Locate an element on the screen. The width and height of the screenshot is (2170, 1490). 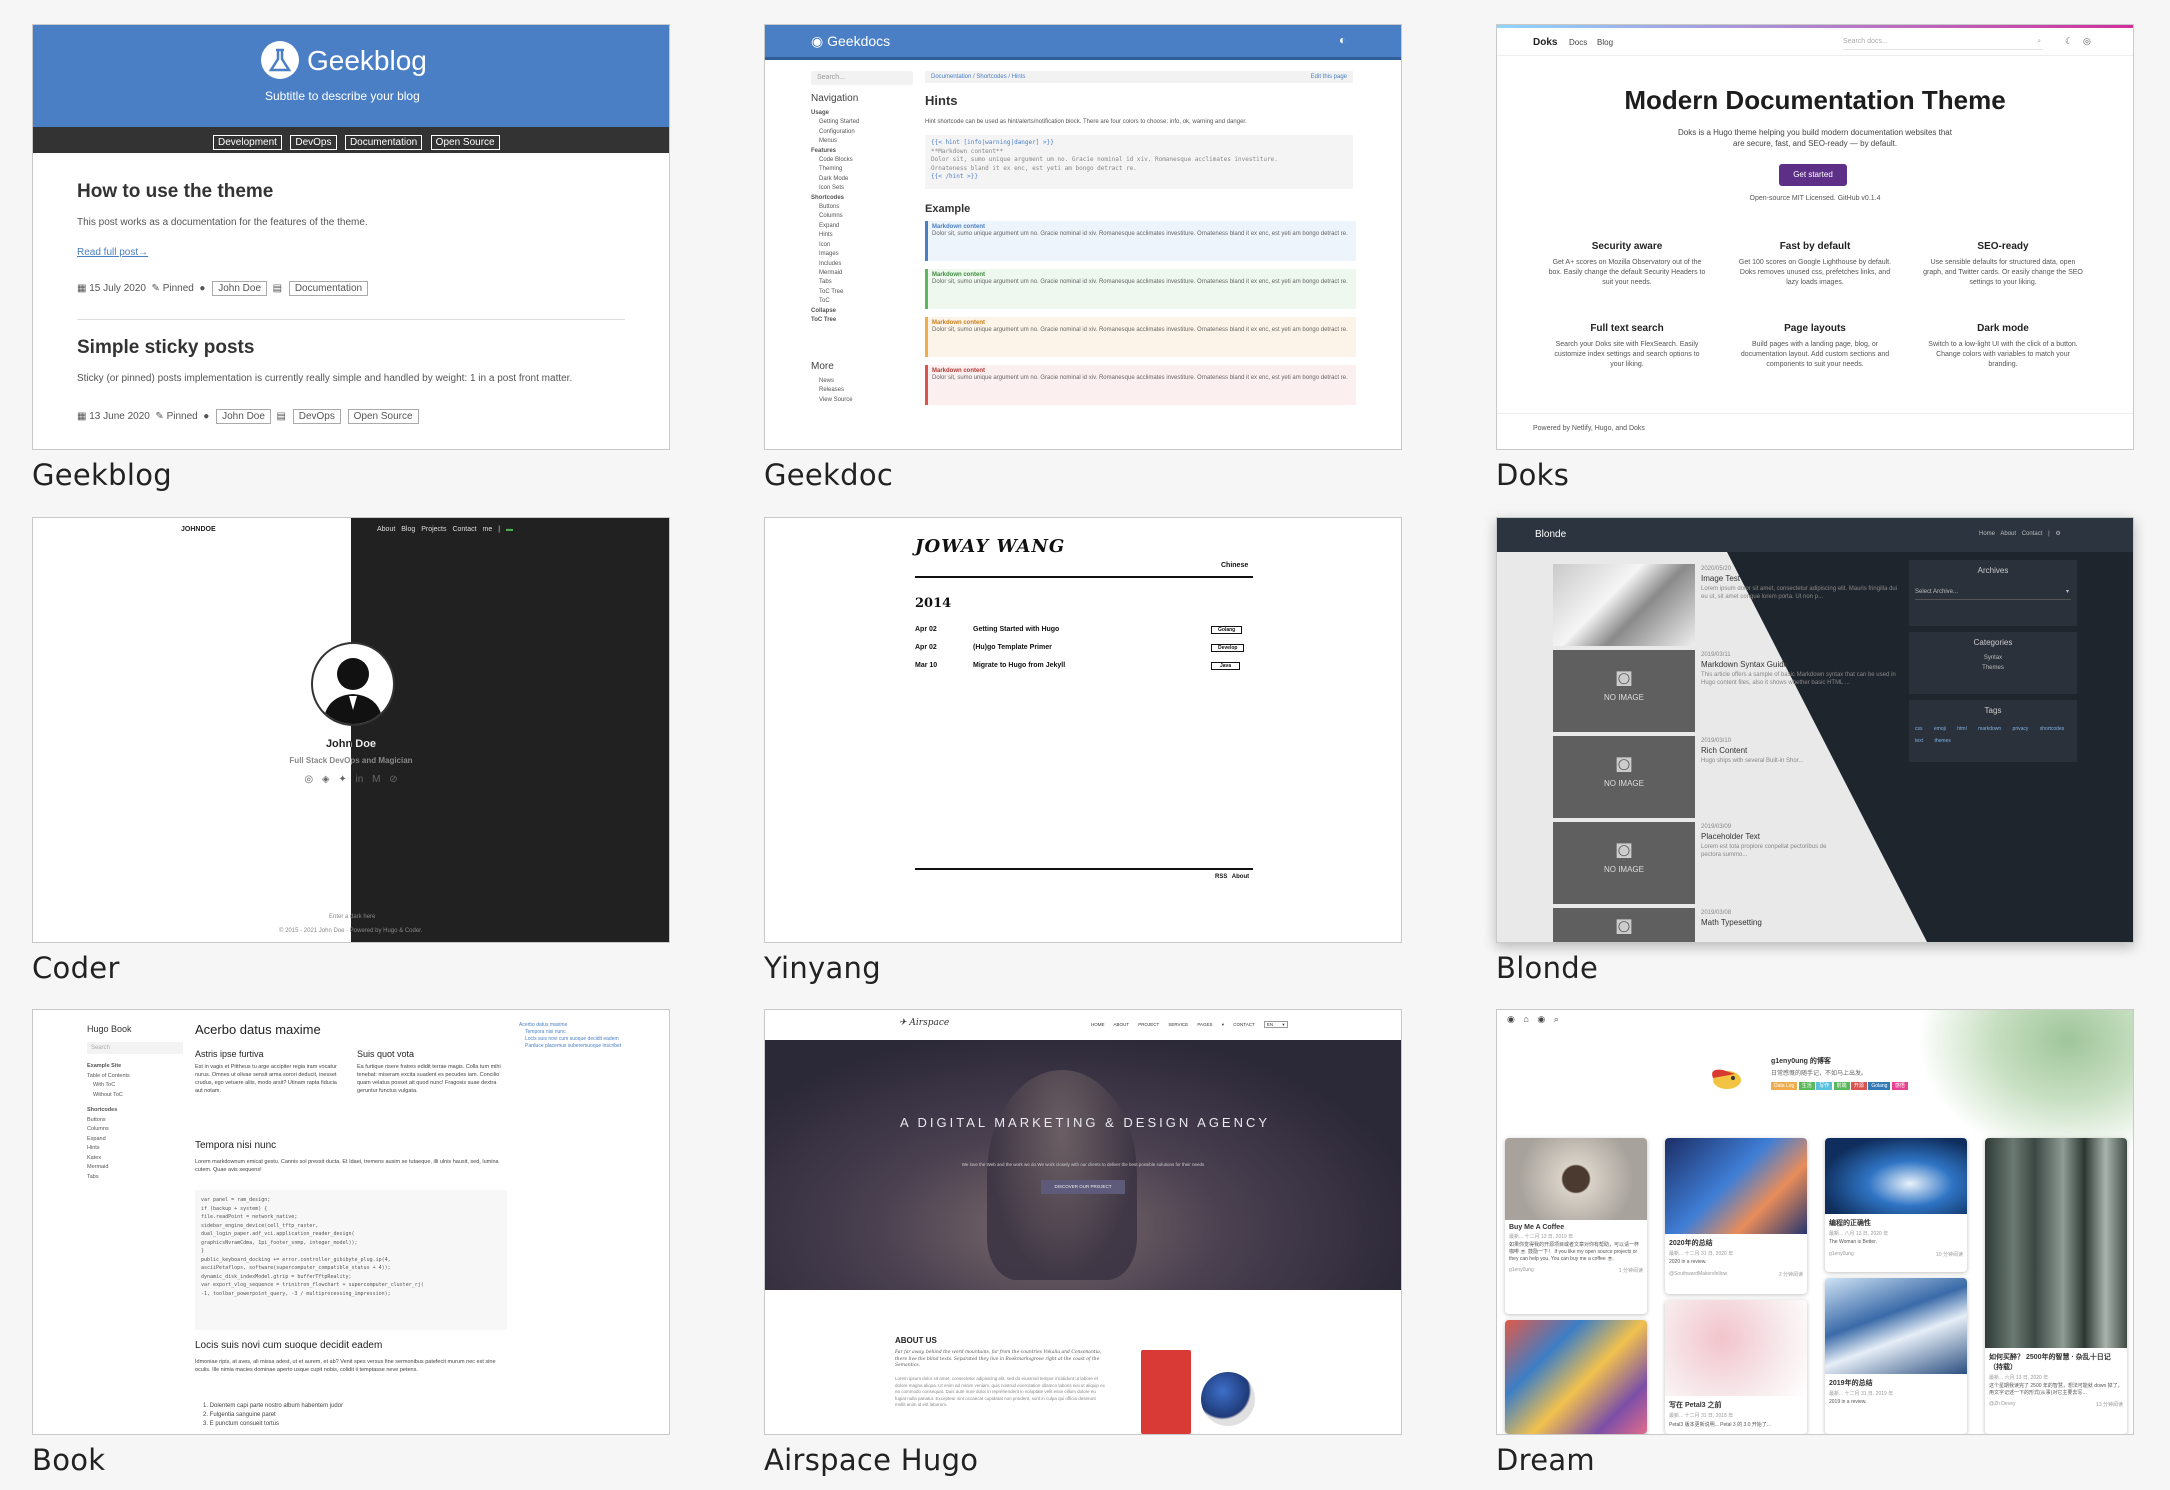
nav-item: Includes is located at coordinates (861, 264).